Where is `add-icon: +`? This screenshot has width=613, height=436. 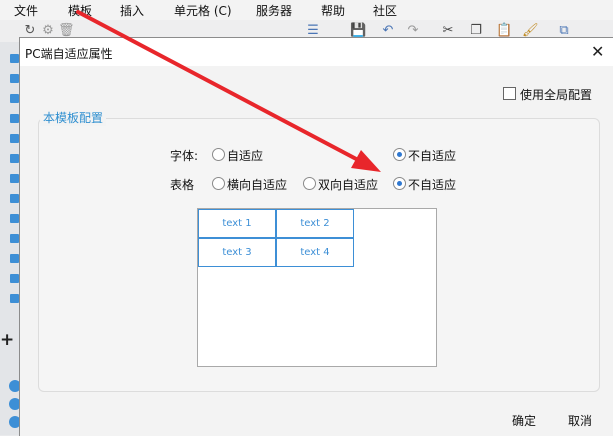
add-icon: + is located at coordinates (7, 340).